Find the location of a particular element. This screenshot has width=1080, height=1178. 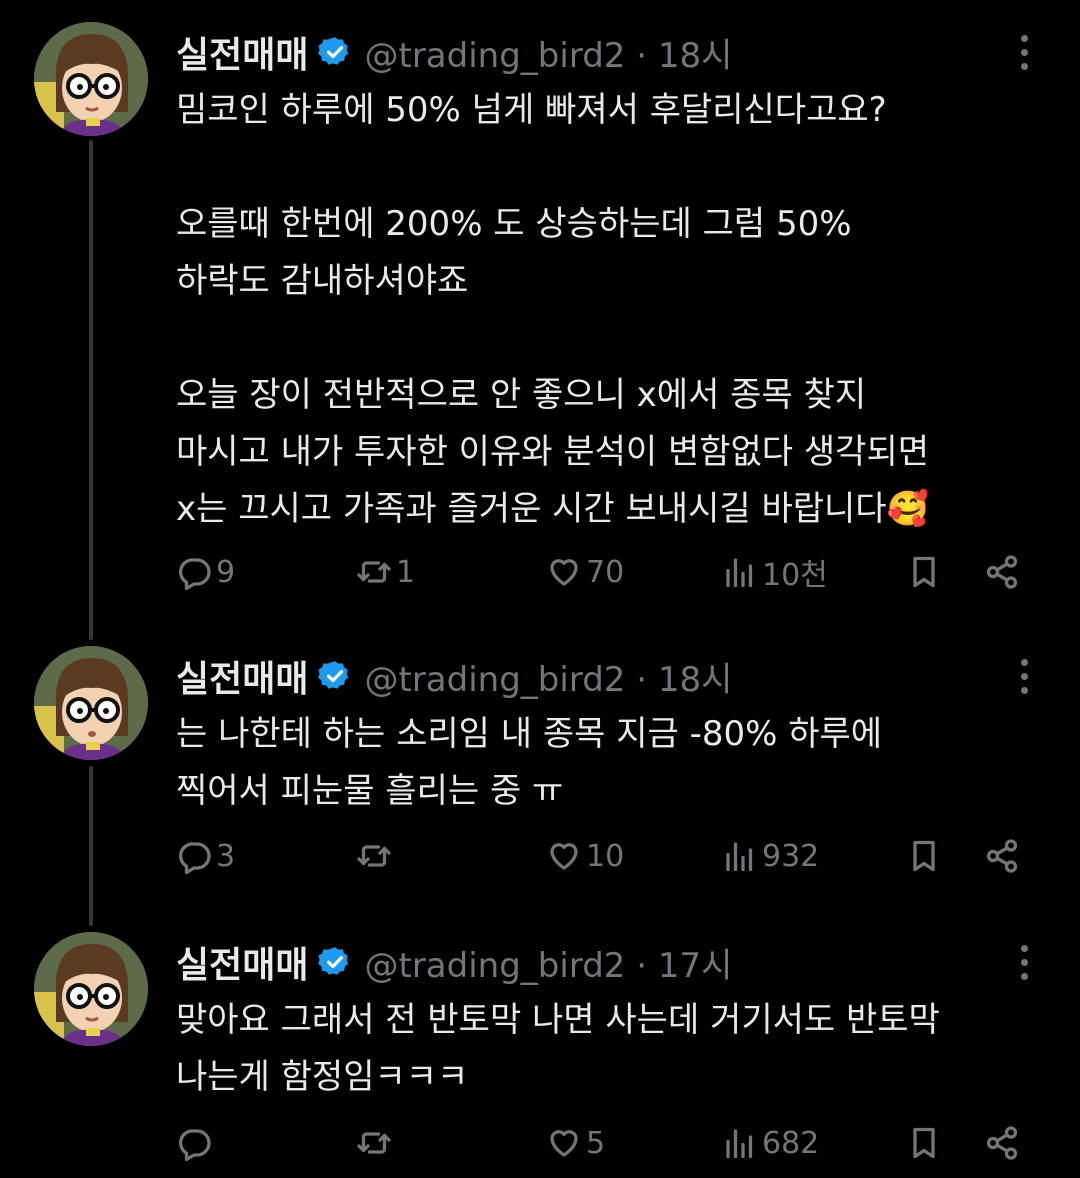

reply-count: 9 is located at coordinates (226, 572).